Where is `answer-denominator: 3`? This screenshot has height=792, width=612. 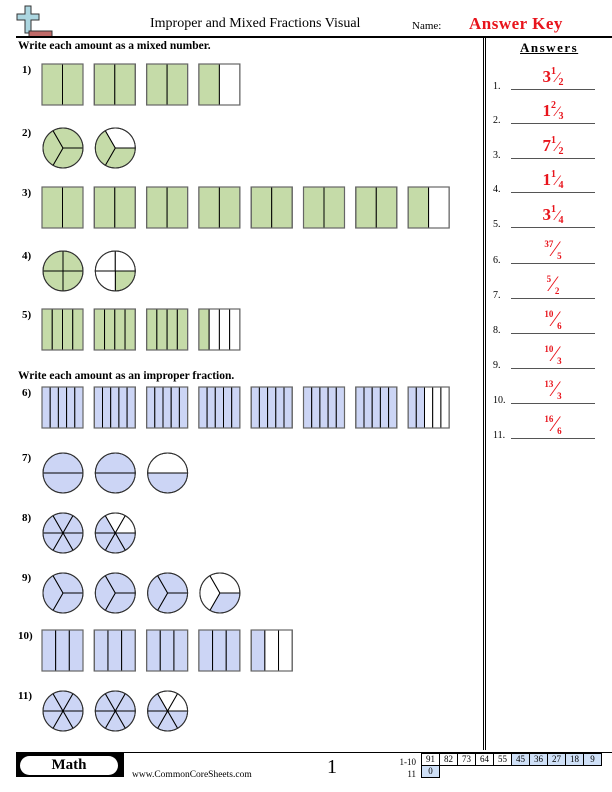 answer-denominator: 3 is located at coordinates (559, 361).